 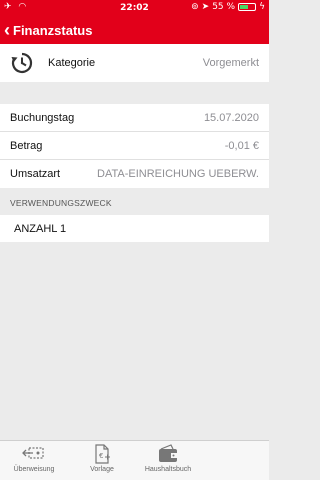 What do you see at coordinates (134, 228) in the screenshot?
I see `verwendungszweck-row: ANZAHL 1` at bounding box center [134, 228].